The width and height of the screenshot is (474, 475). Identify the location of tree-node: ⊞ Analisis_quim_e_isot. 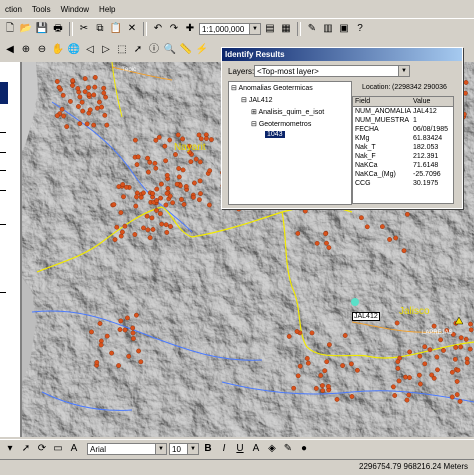
(287, 112).